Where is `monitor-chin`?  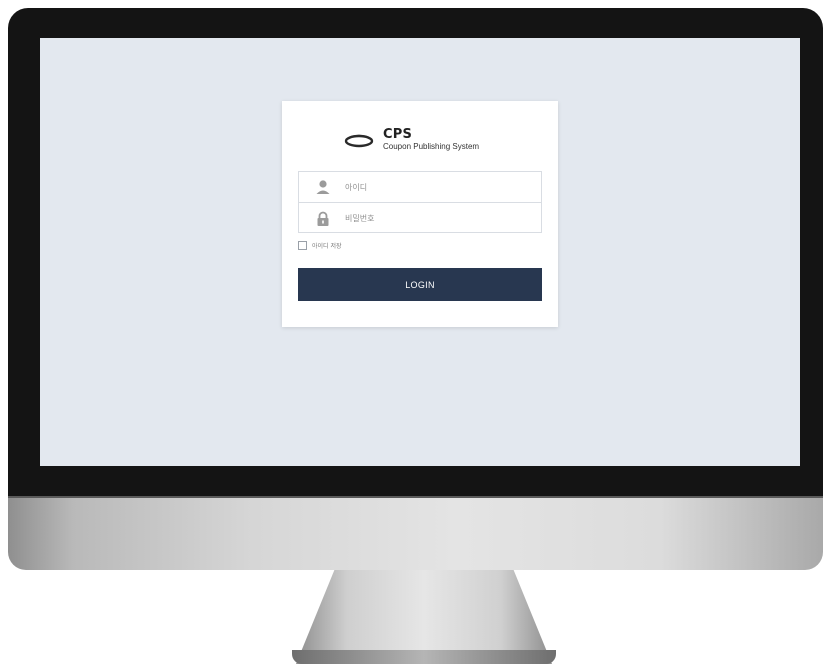
monitor-chin is located at coordinates (415, 533).